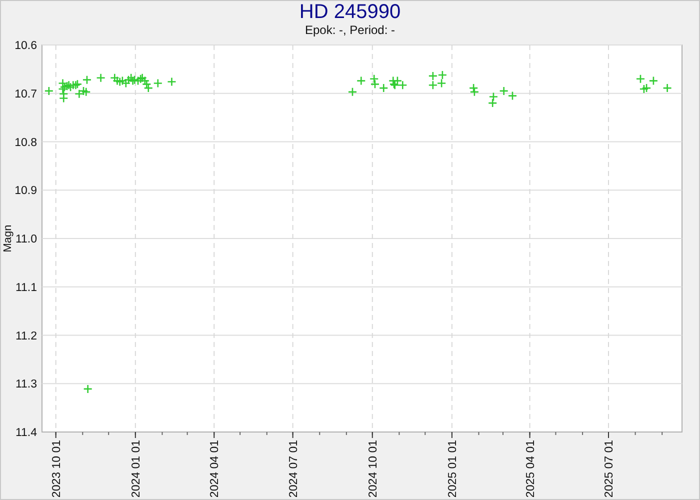 The height and width of the screenshot is (500, 700). Describe the element at coordinates (26, 433) in the screenshot. I see `y-tick-label: 11.4` at that location.